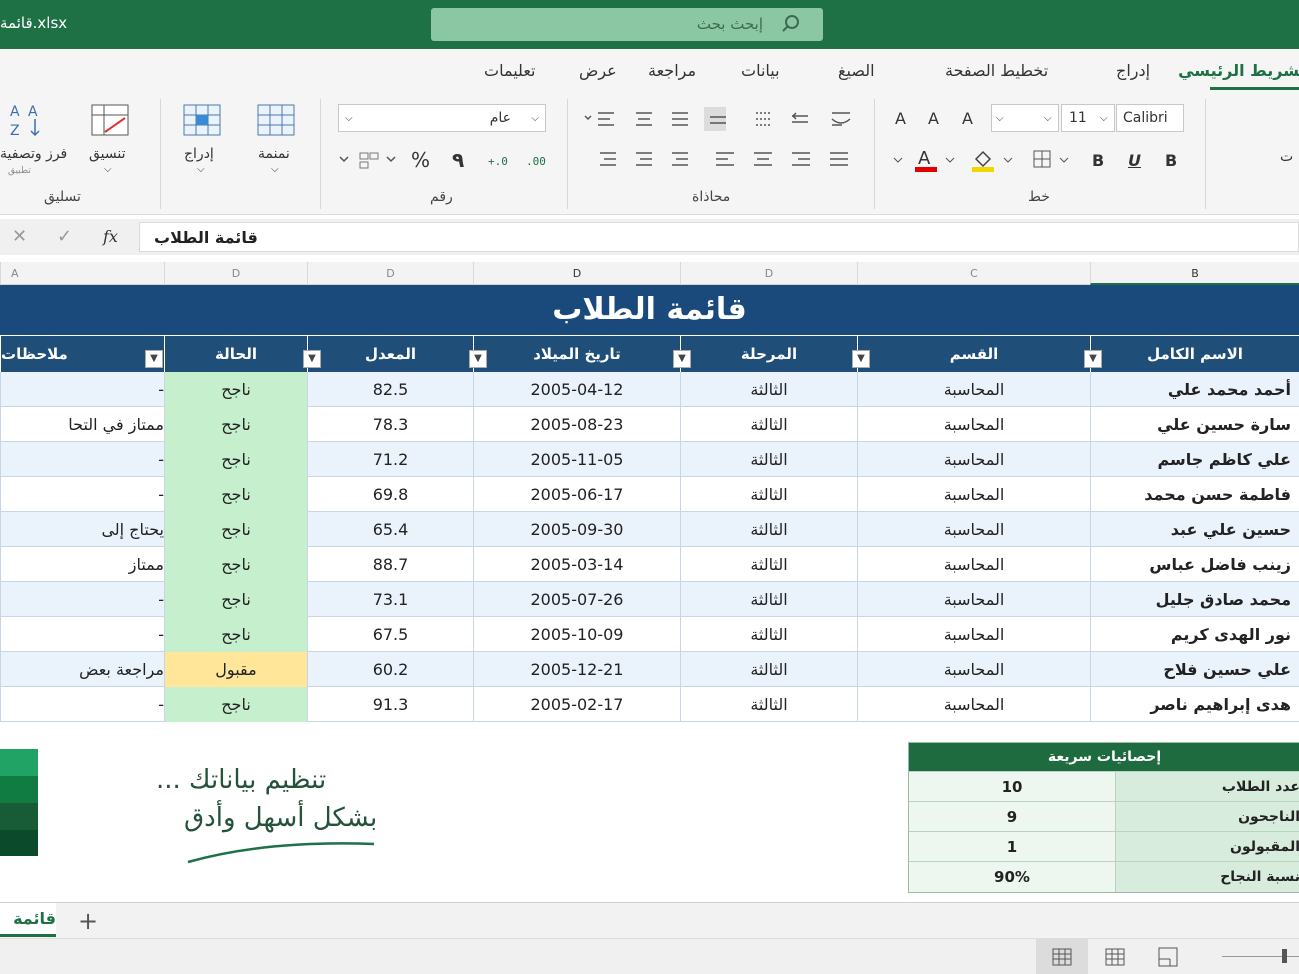 The width and height of the screenshot is (1299, 974). I want to click on cell-gpa: 88.7, so click(390, 564).